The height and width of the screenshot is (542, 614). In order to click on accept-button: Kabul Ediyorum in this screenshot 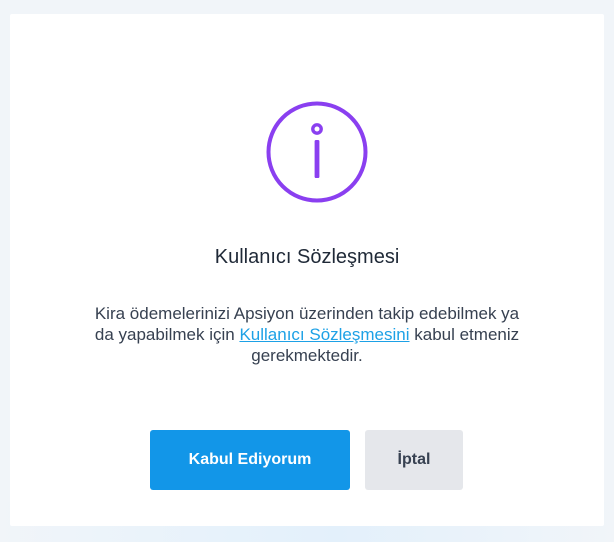, I will do `click(250, 460)`.